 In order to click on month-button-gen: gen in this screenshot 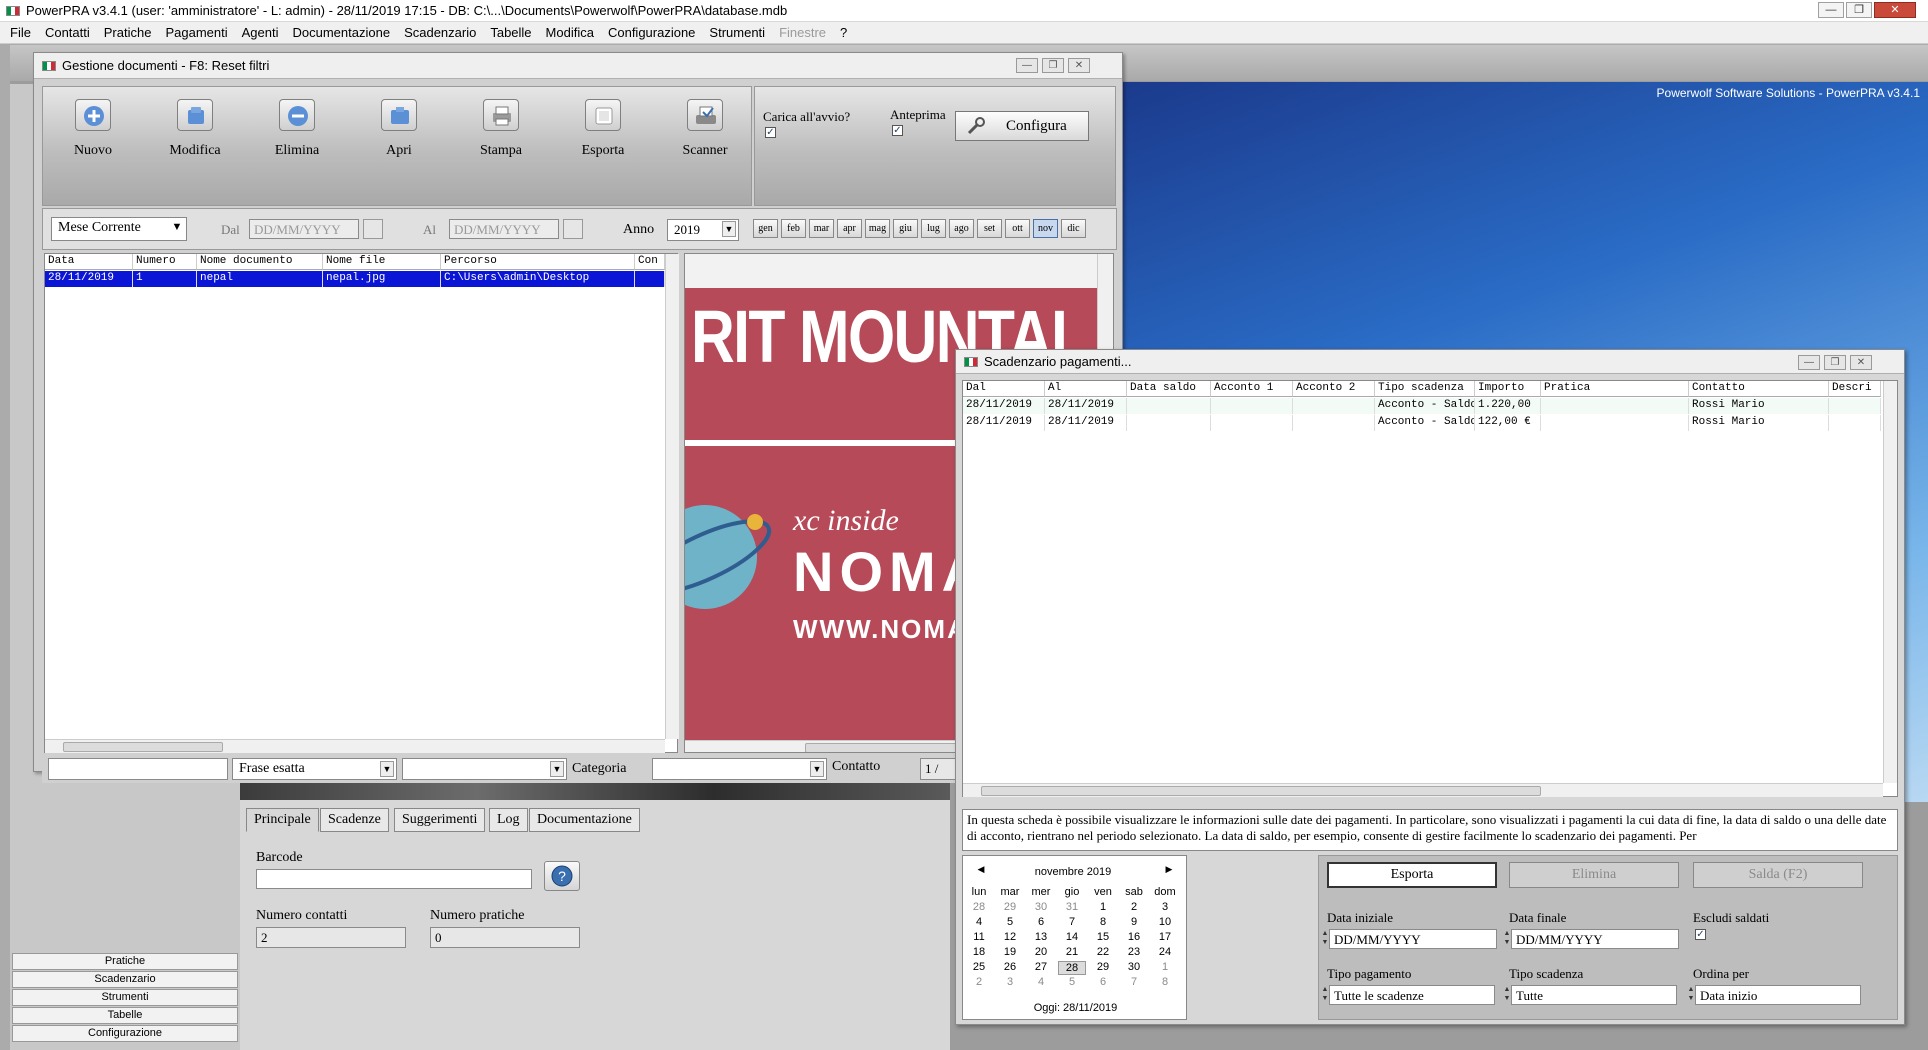, I will do `click(765, 228)`.